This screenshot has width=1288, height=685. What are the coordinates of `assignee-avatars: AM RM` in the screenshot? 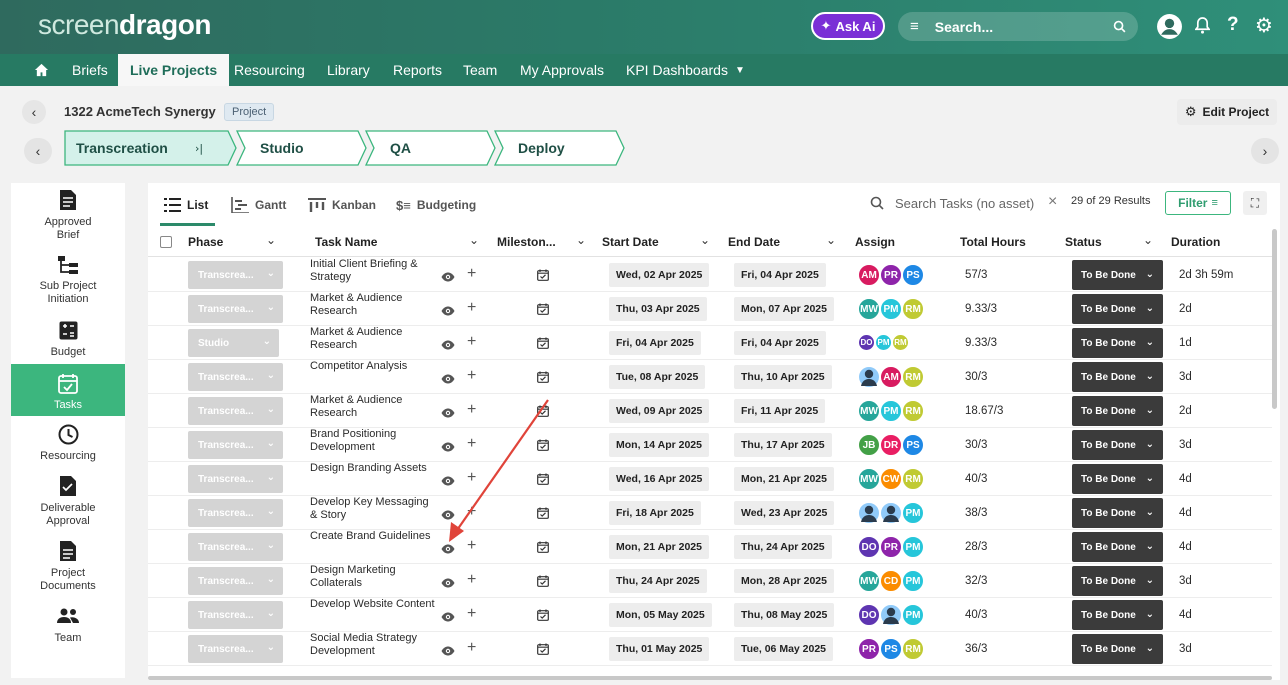 It's located at (891, 377).